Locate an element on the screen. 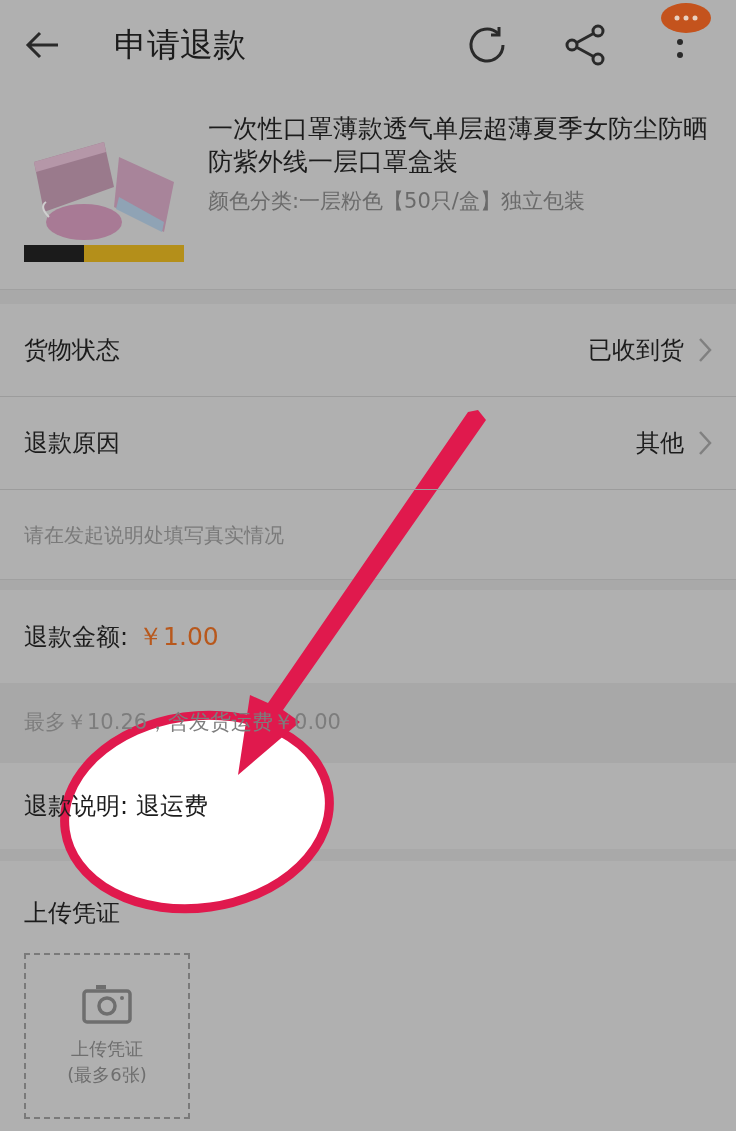 This screenshot has width=736, height=1131. form-row: 货物状态 已收到货 is located at coordinates (368, 350).